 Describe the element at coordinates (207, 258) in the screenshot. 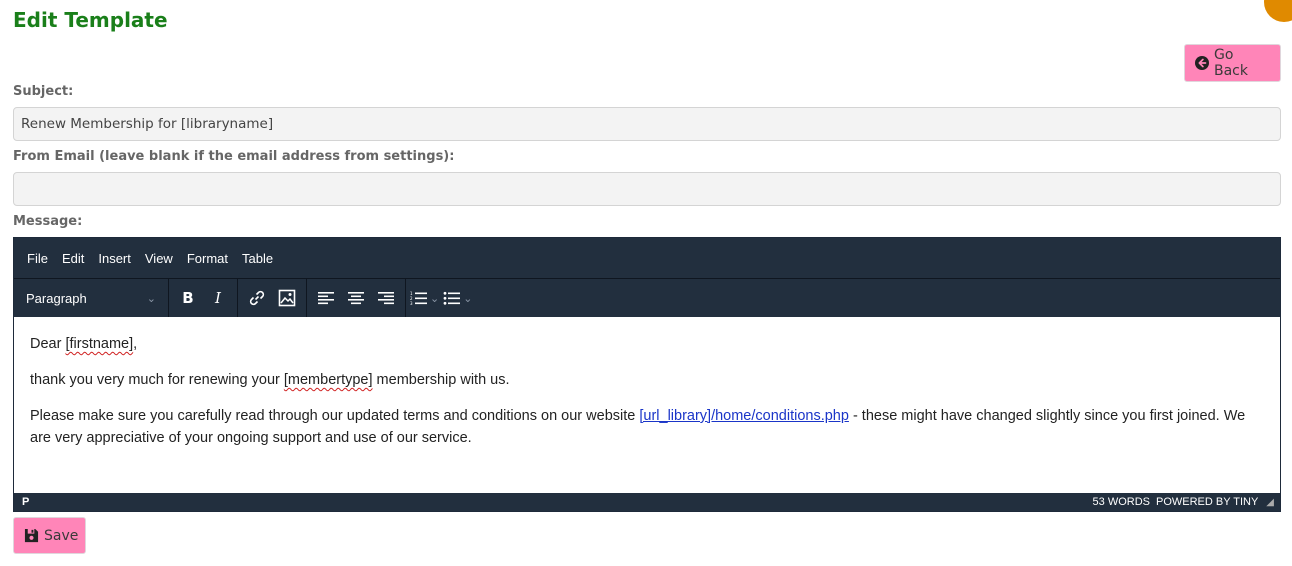

I see `menu-format: Format` at that location.